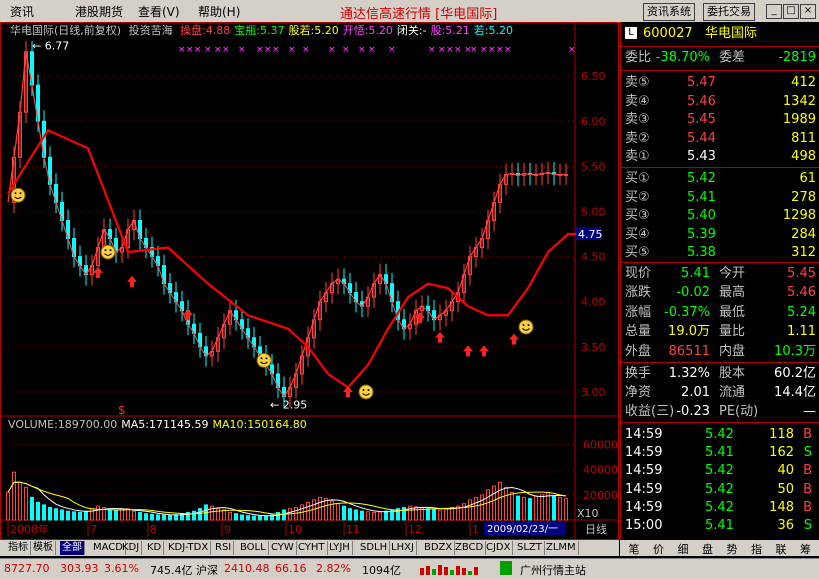  I want to click on detail-tab: 势, so click(732, 549).